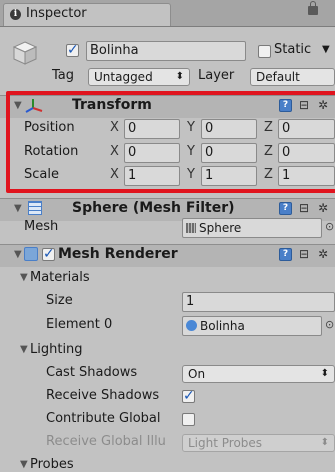 The height and width of the screenshot is (472, 335). Describe the element at coordinates (197, 374) in the screenshot. I see `cast-shadows-value: On` at that location.